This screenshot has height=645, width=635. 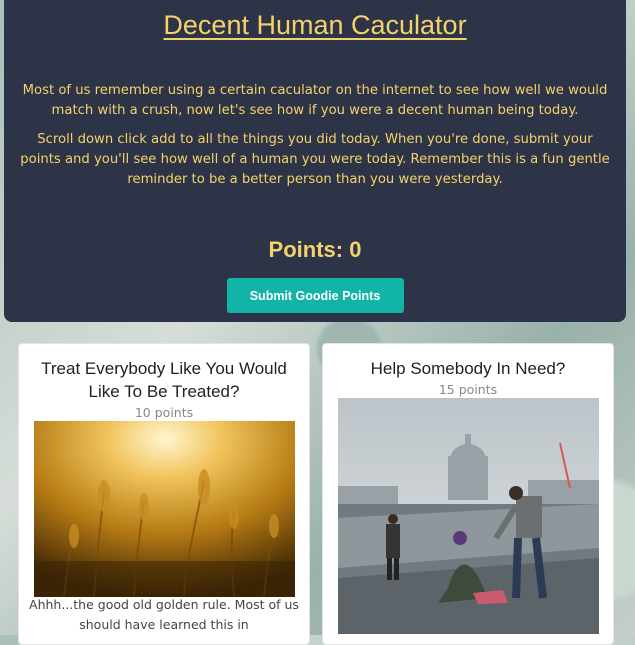 I want to click on golden-field-photo, so click(x=164, y=509).